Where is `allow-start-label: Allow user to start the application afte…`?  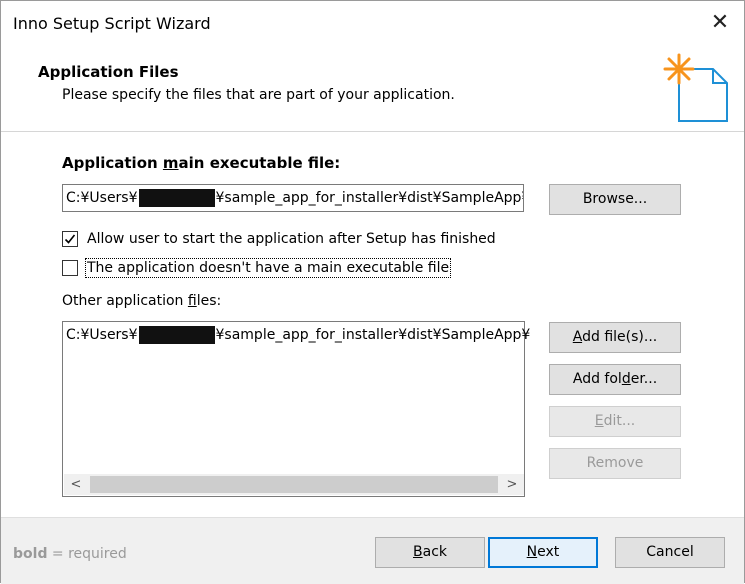 allow-start-label: Allow user to start the application afte… is located at coordinates (291, 239).